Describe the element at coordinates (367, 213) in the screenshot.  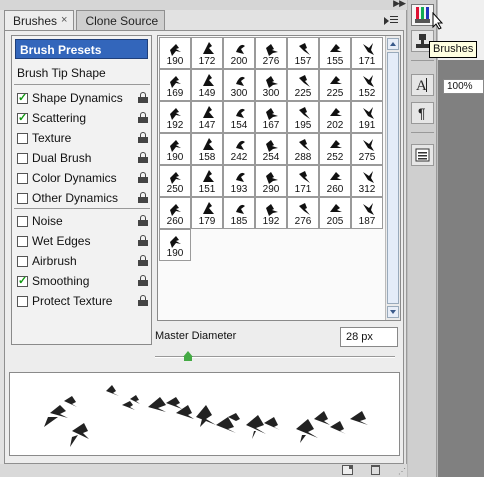
I see `brush-preset-cell: 187` at that location.